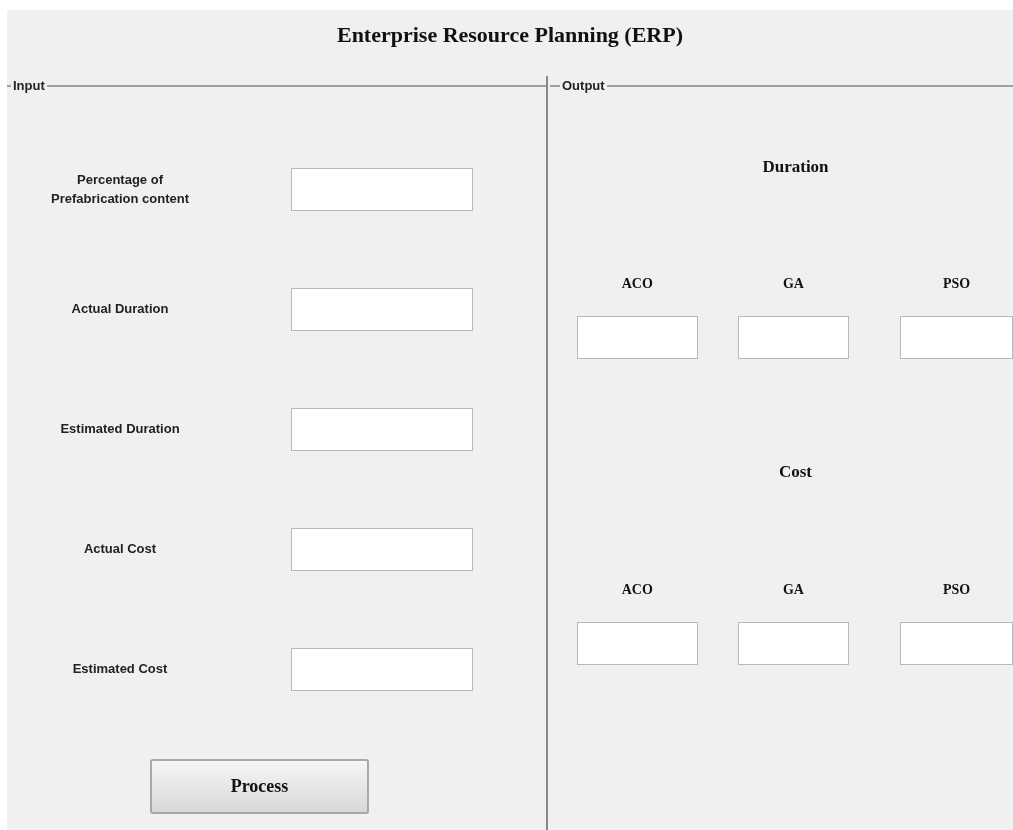 This screenshot has width=1013, height=830. Describe the element at coordinates (259, 786) in the screenshot. I see `process-button: Process` at that location.